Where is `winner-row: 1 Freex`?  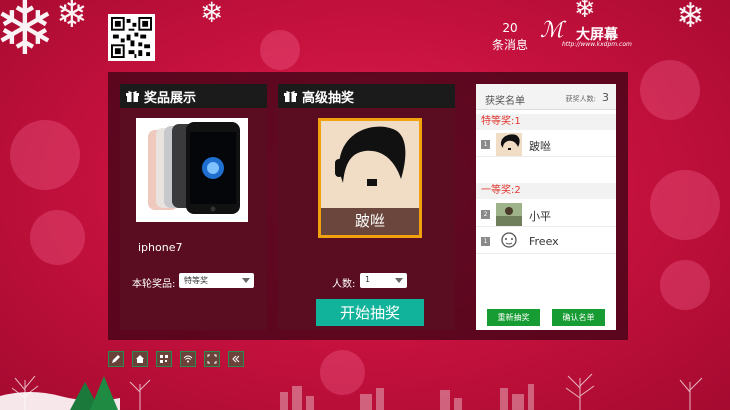
winner-row: 1 Freex is located at coordinates (546, 241).